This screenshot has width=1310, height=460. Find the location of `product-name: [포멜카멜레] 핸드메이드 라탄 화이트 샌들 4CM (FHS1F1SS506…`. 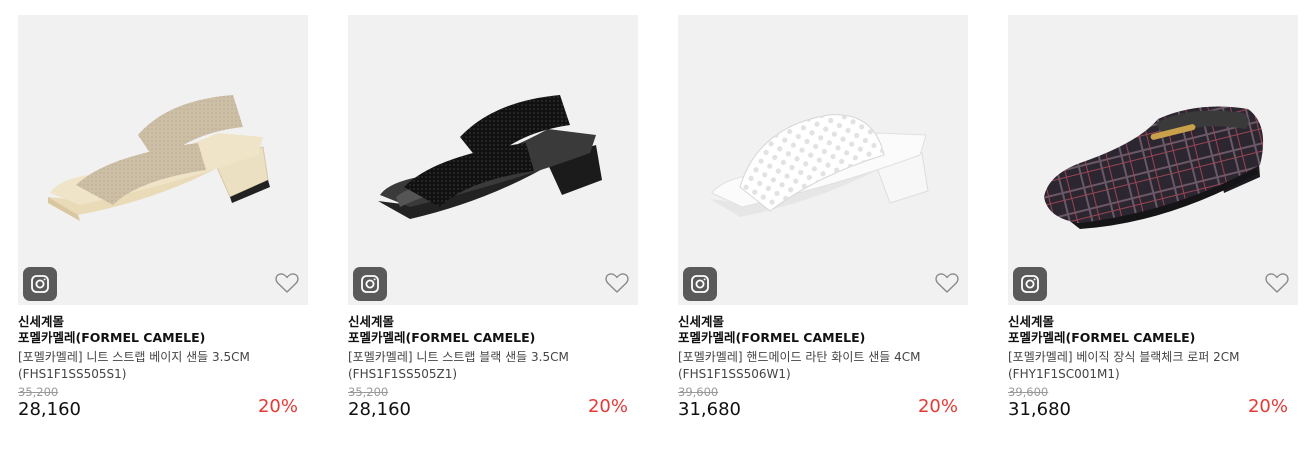

product-name: [포멜카멜레] 핸드메이드 라탄 화이트 샌들 4CM (FHS1F1SS506… is located at coordinates (823, 366).